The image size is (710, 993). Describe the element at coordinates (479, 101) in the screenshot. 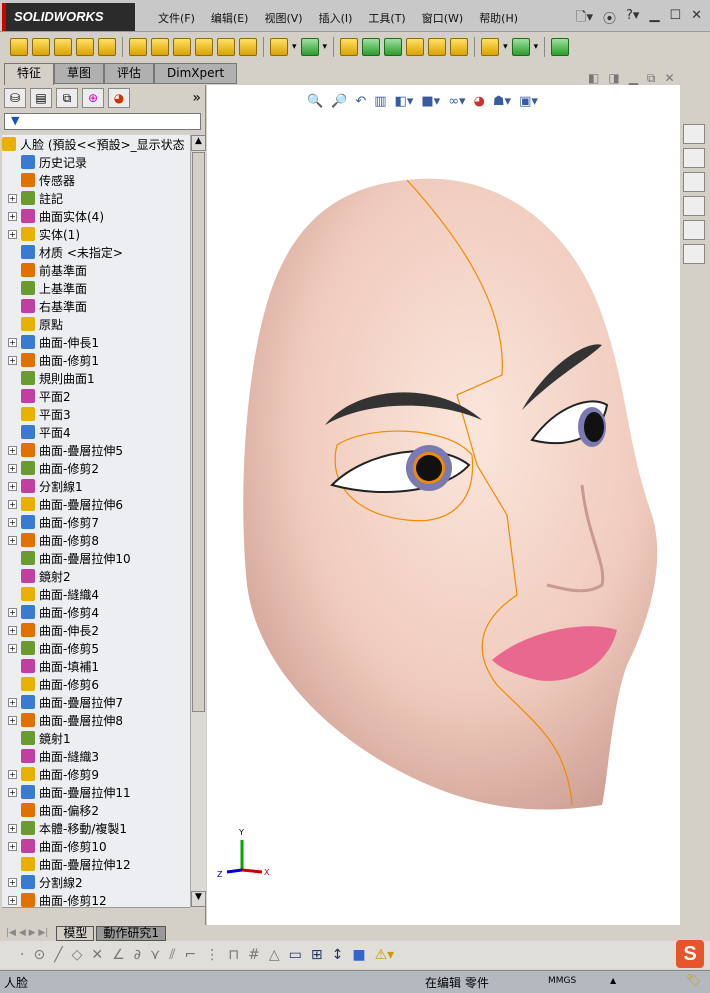

I see `appearance-icon: ◕` at that location.